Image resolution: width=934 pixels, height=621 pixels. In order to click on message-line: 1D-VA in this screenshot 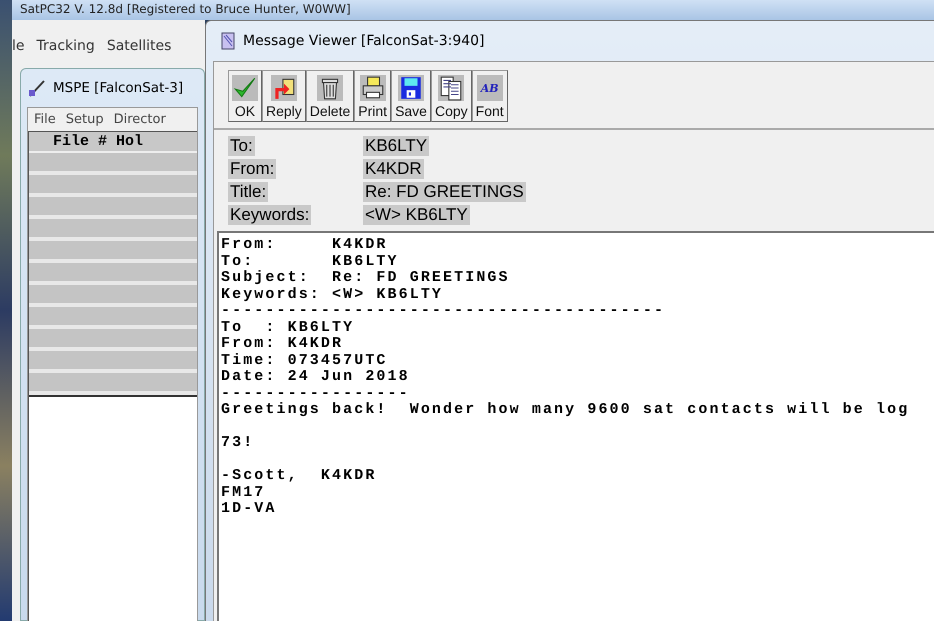, I will do `click(249, 509)`.